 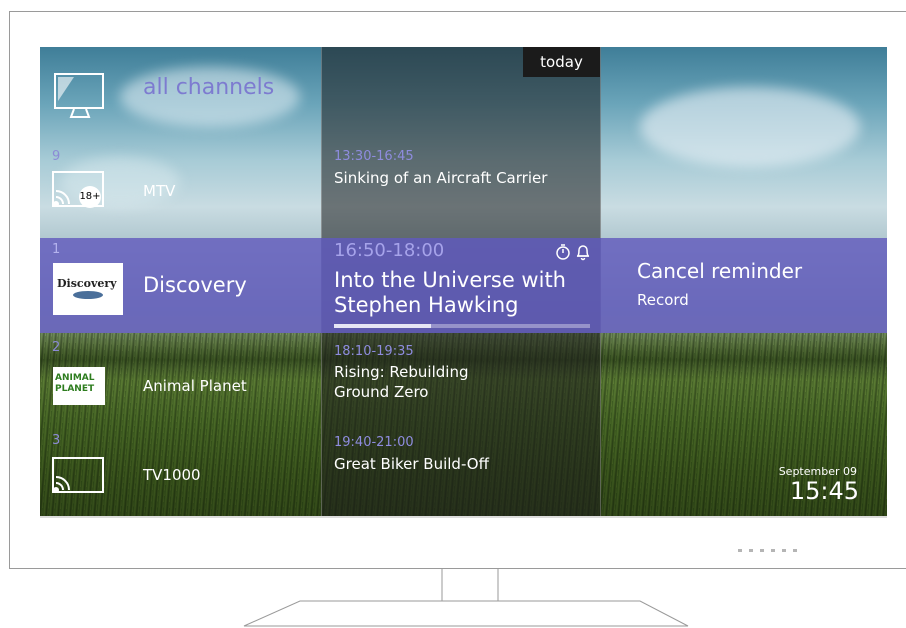 What do you see at coordinates (195, 285) in the screenshot?
I see `channel-name-discovery: Discovery` at bounding box center [195, 285].